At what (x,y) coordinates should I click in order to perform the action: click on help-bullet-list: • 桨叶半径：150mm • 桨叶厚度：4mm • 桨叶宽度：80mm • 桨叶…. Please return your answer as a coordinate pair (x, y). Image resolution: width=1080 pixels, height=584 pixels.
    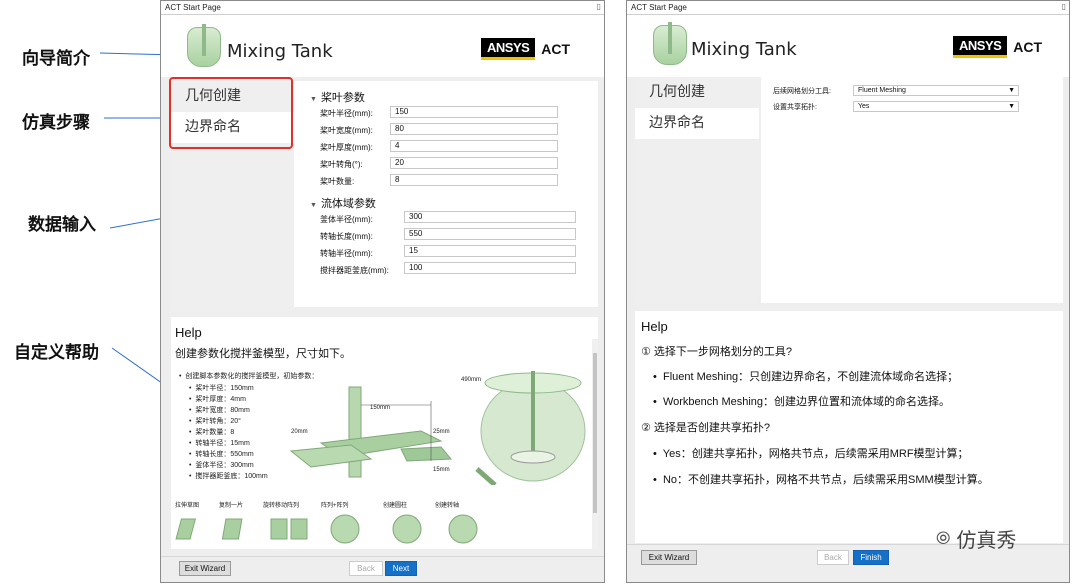
    Looking at the image, I should click on (228, 432).